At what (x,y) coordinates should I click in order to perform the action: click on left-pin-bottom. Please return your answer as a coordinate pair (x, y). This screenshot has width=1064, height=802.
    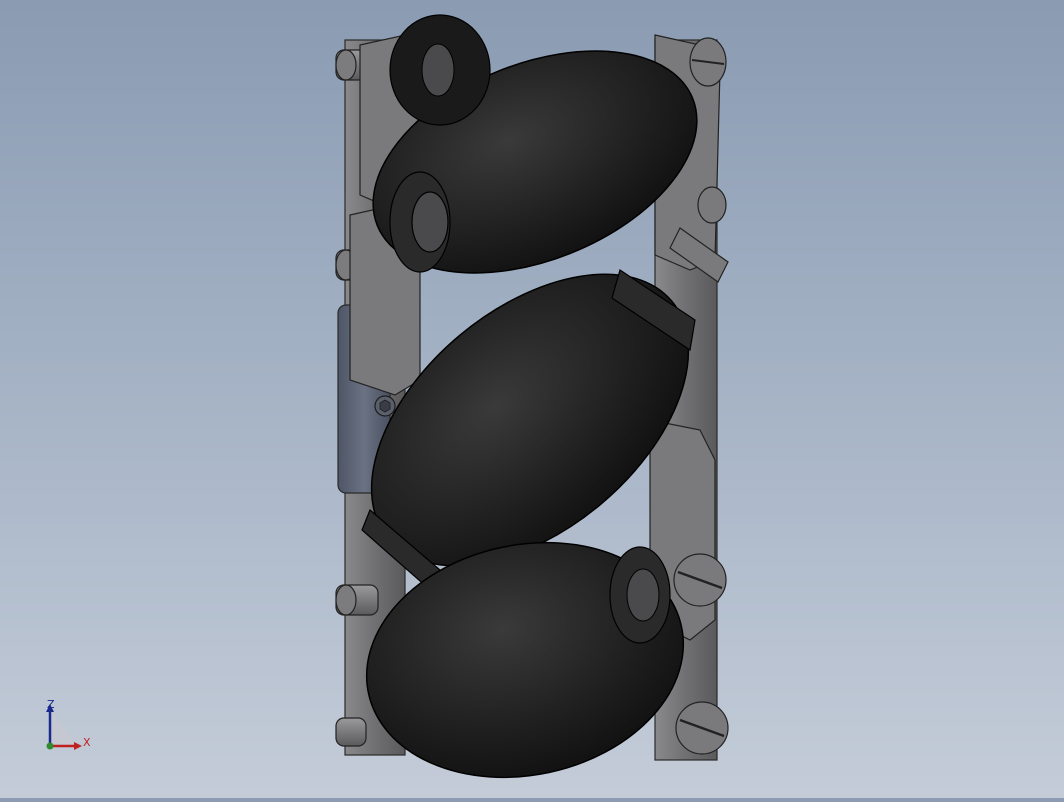
    Looking at the image, I should click on (351, 732).